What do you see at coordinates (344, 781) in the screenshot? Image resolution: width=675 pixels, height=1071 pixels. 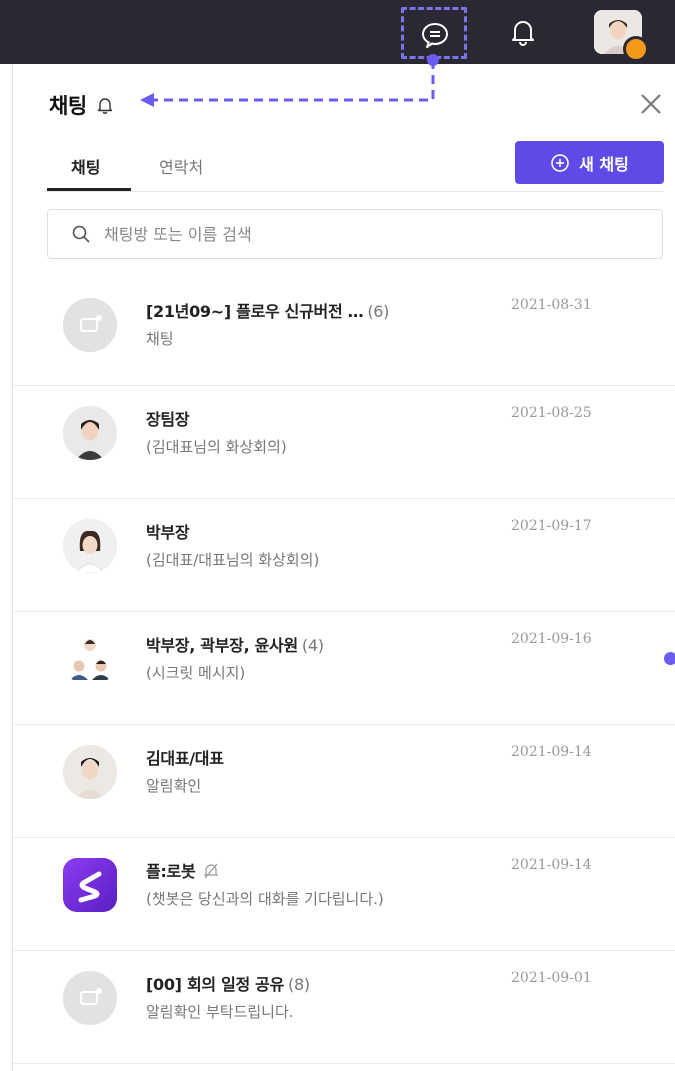 I see `chat-row: 김대표/대표 알림확인 2021-09-14` at bounding box center [344, 781].